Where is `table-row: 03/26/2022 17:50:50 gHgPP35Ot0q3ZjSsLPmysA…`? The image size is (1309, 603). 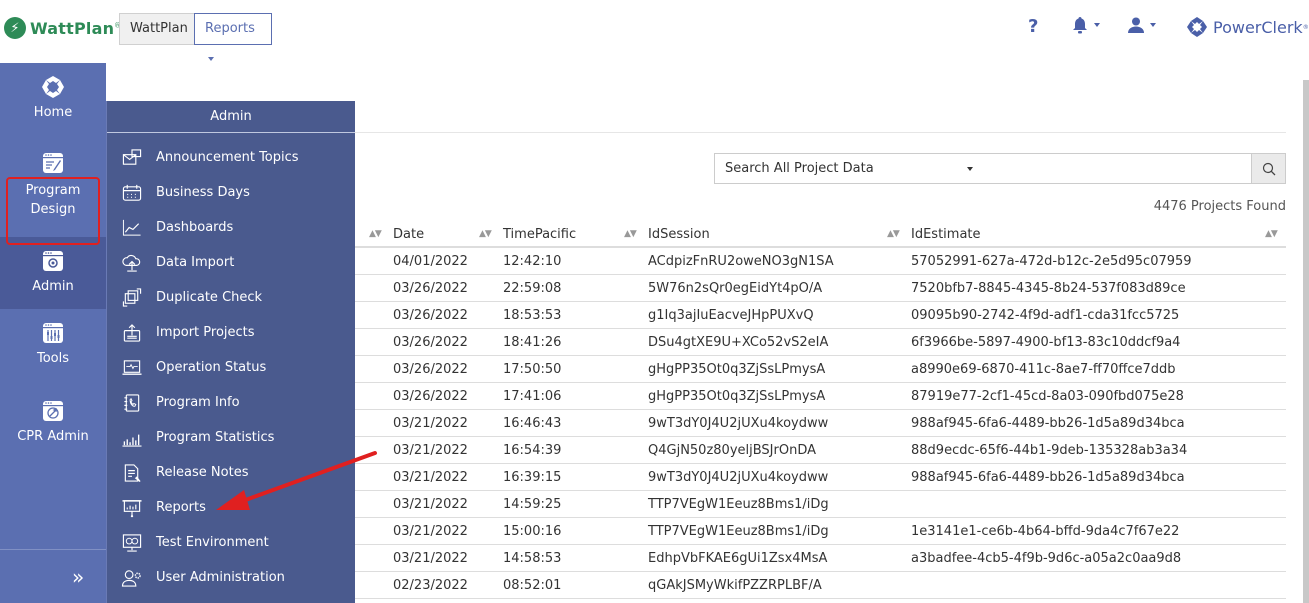 table-row: 03/26/2022 17:50:50 gHgPP35Ot0q3ZjSsLPmysA… is located at coordinates (820, 369).